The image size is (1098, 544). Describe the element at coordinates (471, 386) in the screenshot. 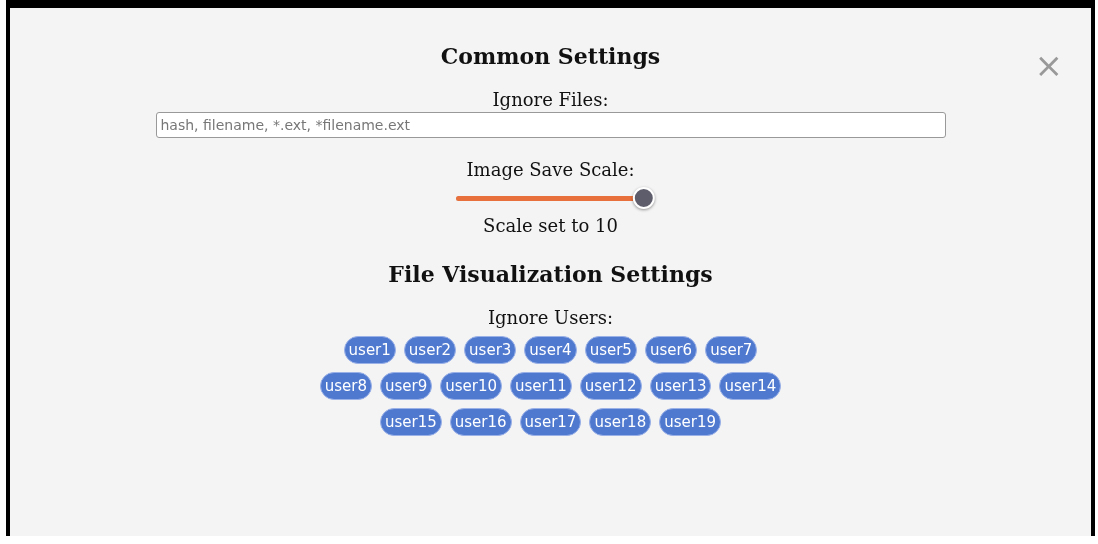

I see `user-chip: user10` at that location.